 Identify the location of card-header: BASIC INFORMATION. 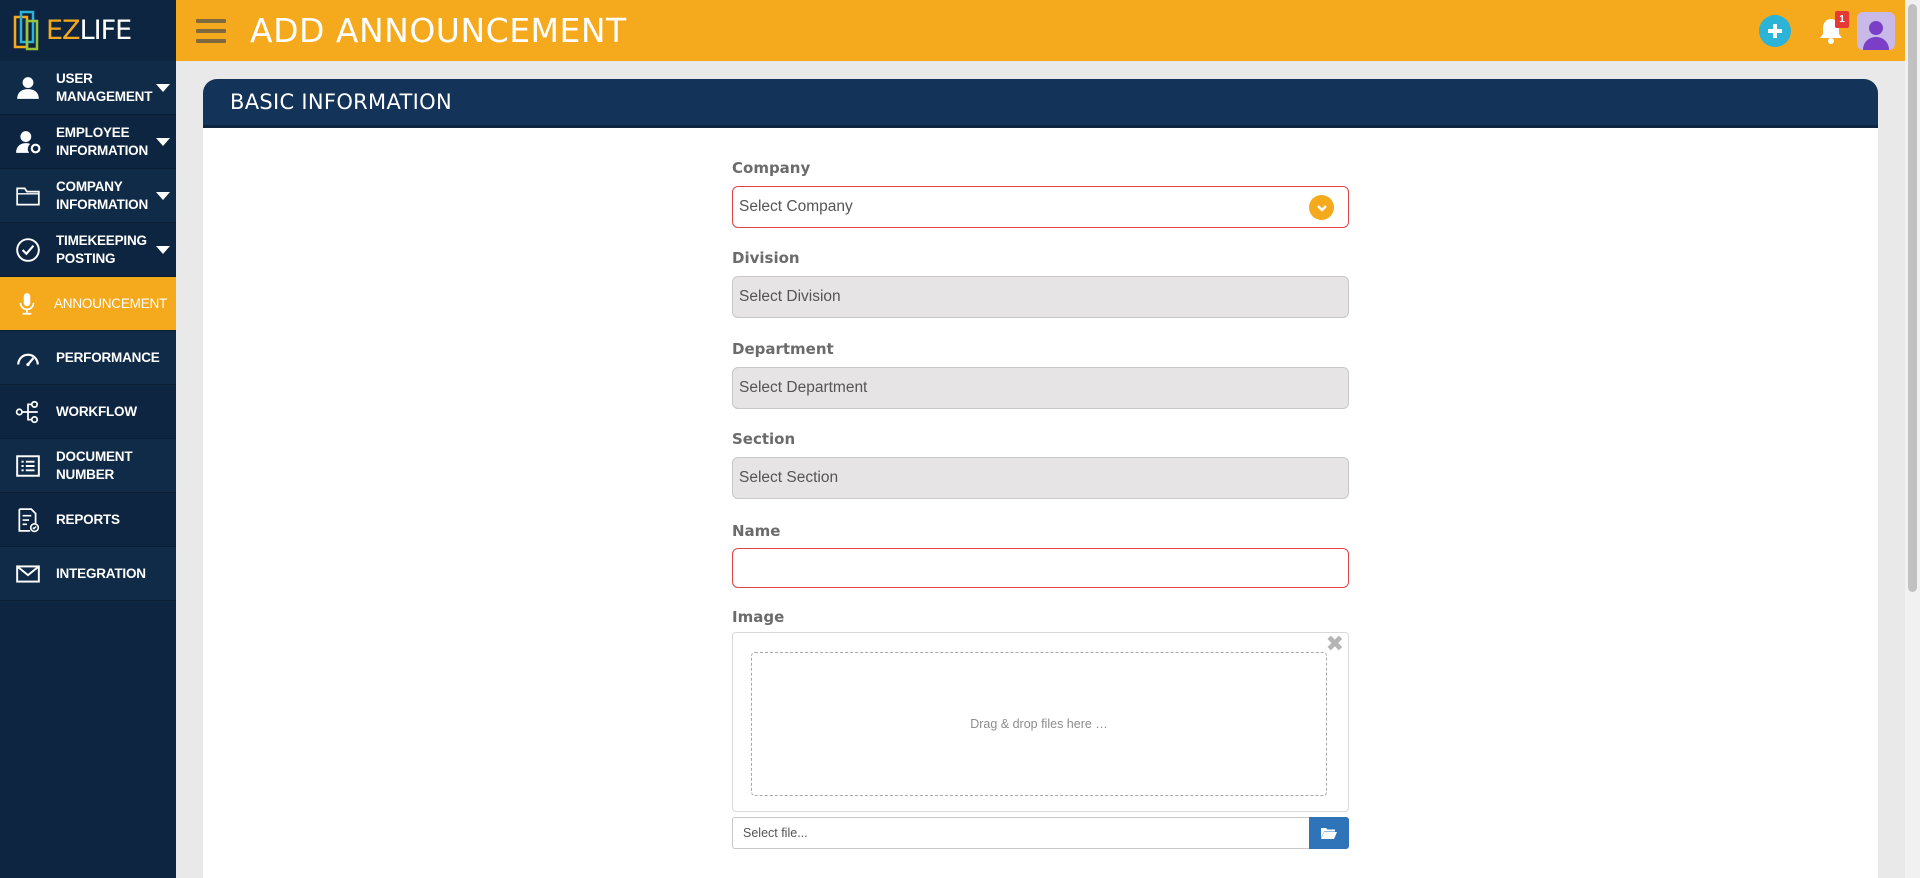
(1040, 103).